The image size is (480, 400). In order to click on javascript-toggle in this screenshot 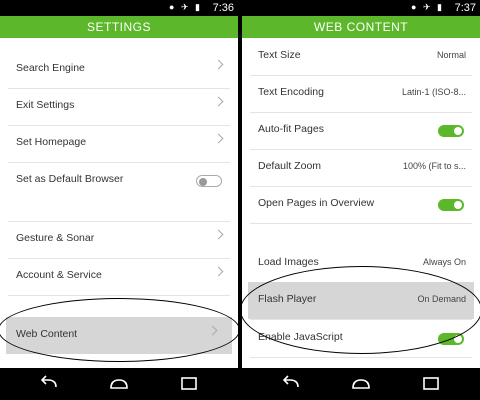, I will do `click(451, 339)`.